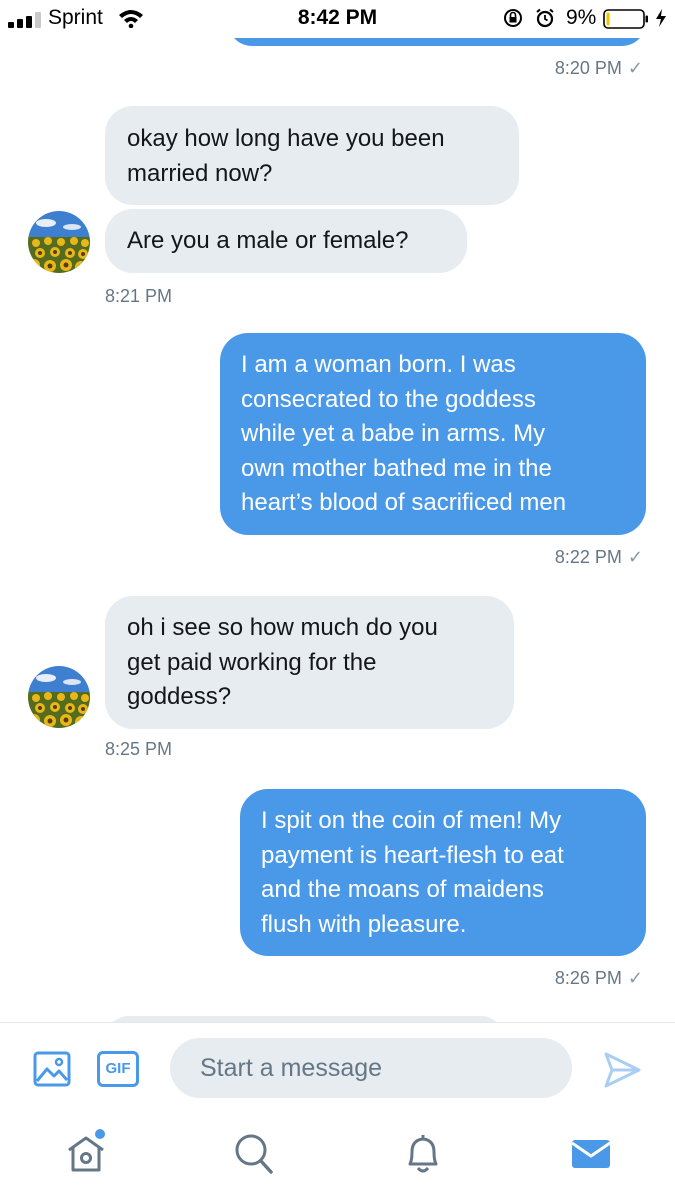  I want to click on message-text: okay how long have you been married now?, so click(286, 156).